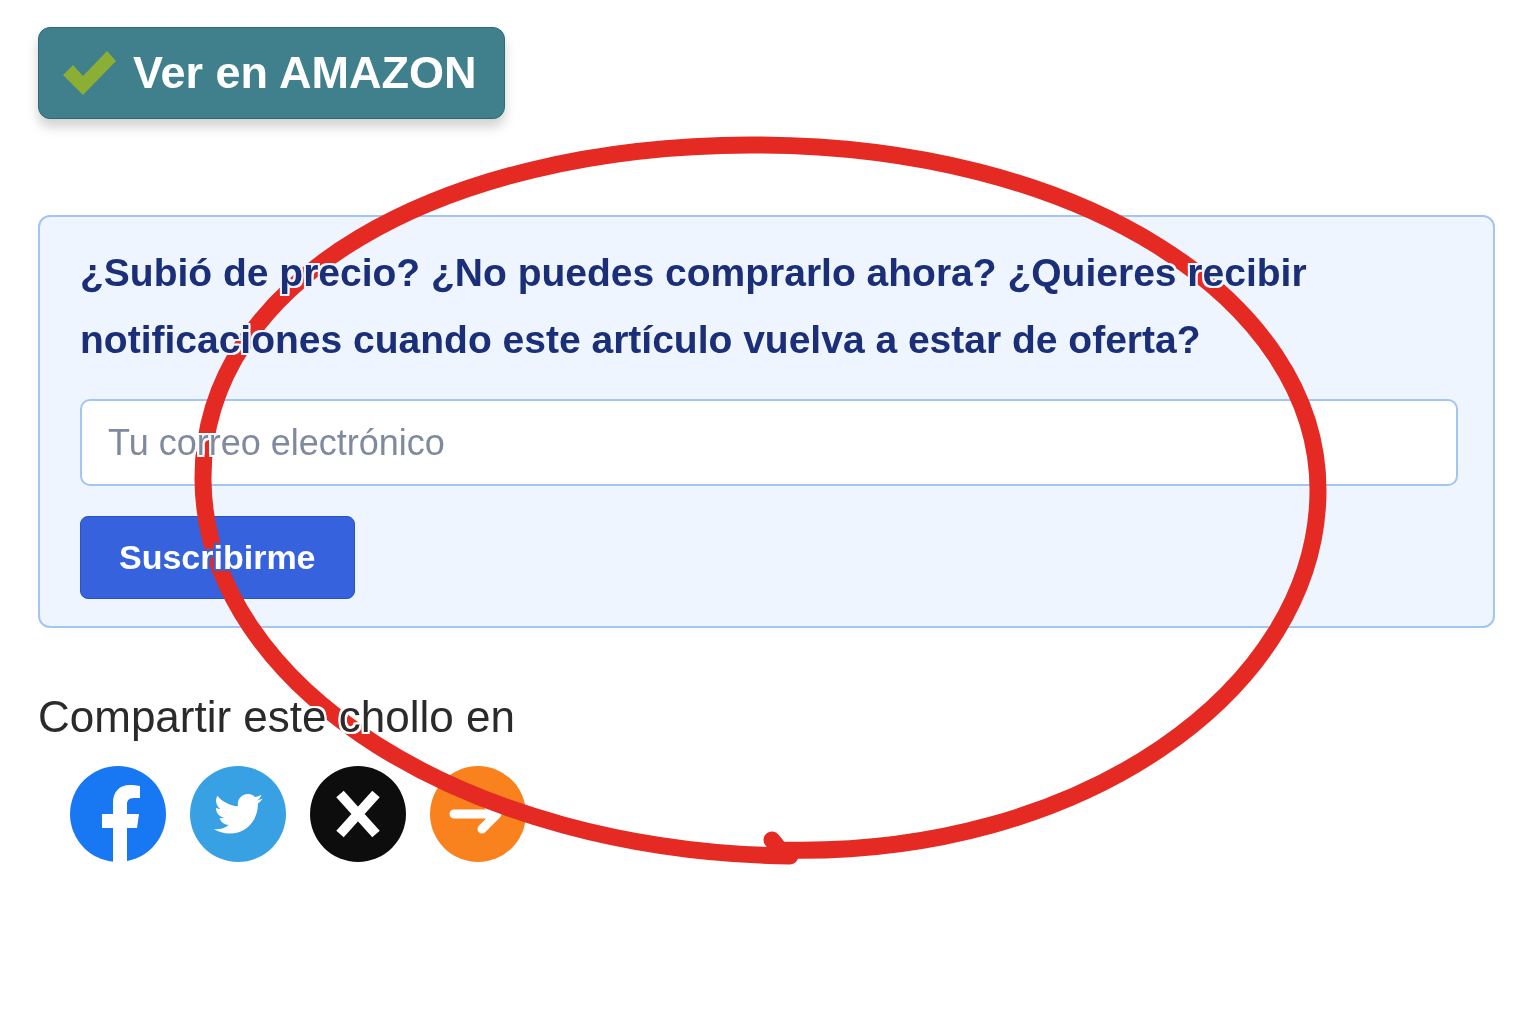  What do you see at coordinates (238, 814) in the screenshot?
I see `bird-icon` at bounding box center [238, 814].